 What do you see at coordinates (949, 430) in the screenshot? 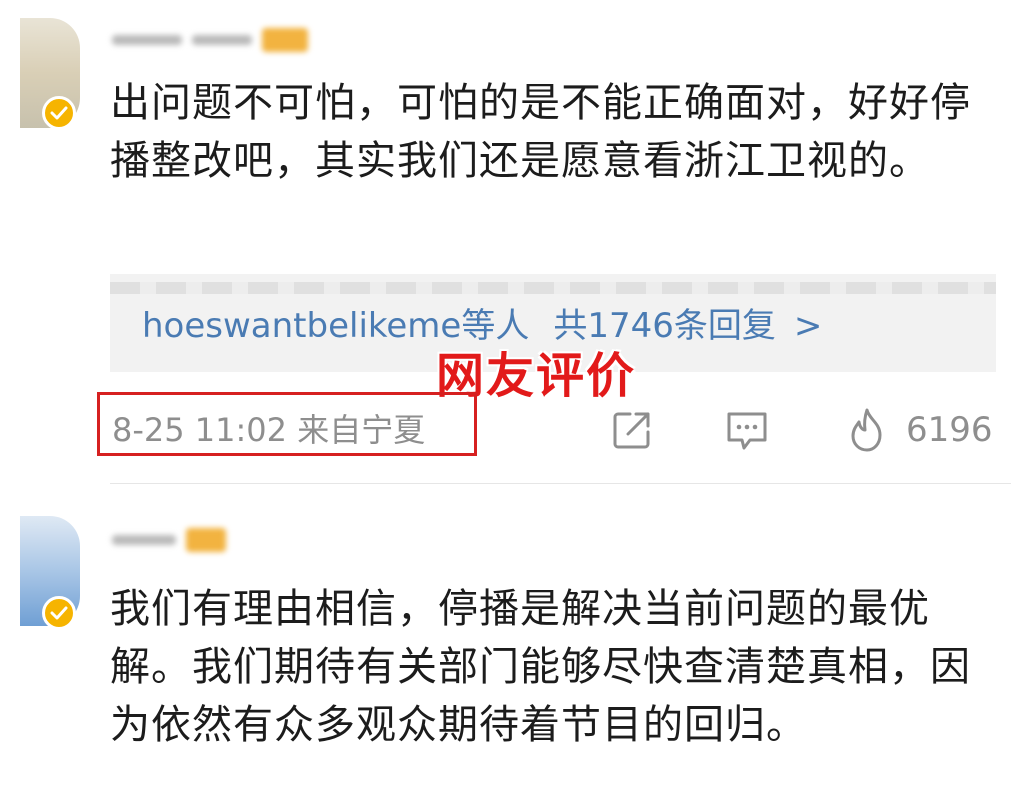
I see `like-count: 6196` at bounding box center [949, 430].